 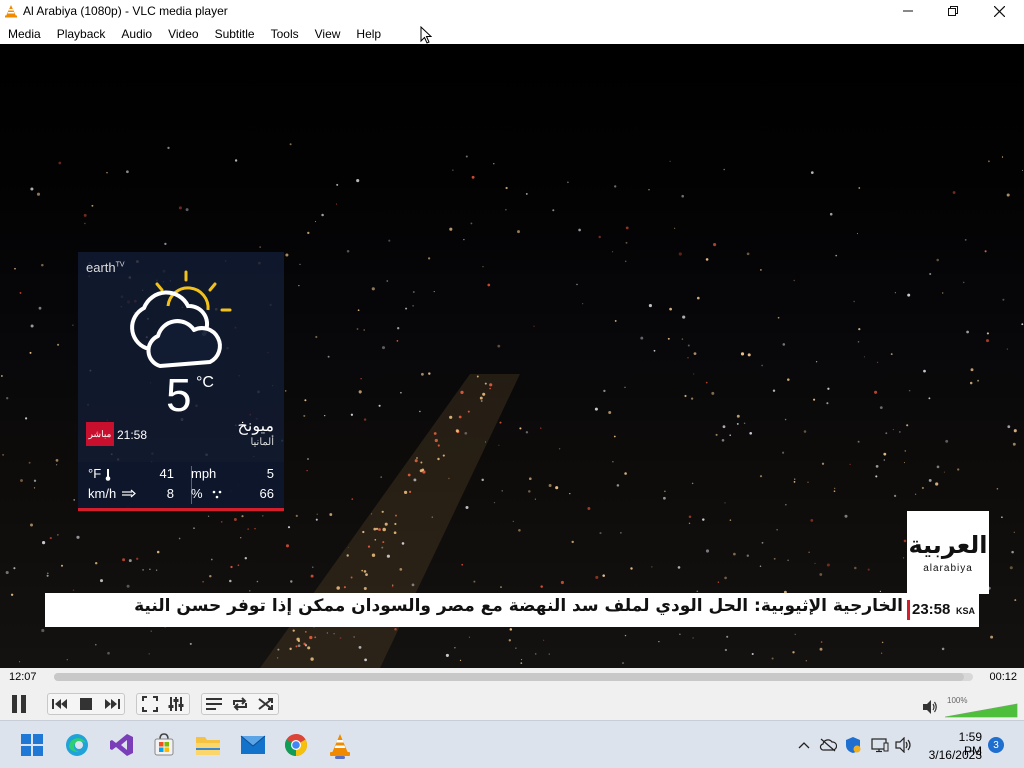 I want to click on weather-country: ألمانيا, so click(x=262, y=442).